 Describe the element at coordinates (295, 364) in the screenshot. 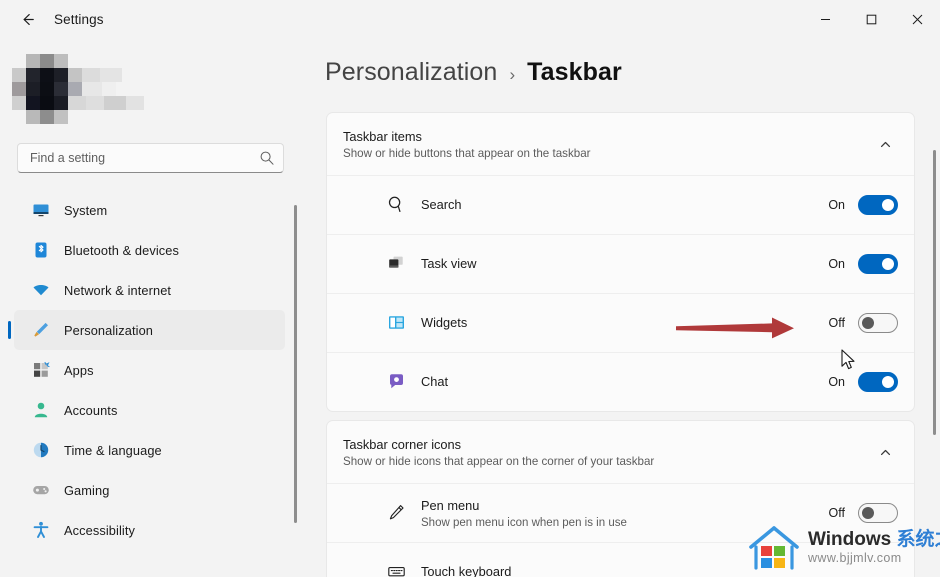

I see `sidebar-scrollbar-thumb` at that location.